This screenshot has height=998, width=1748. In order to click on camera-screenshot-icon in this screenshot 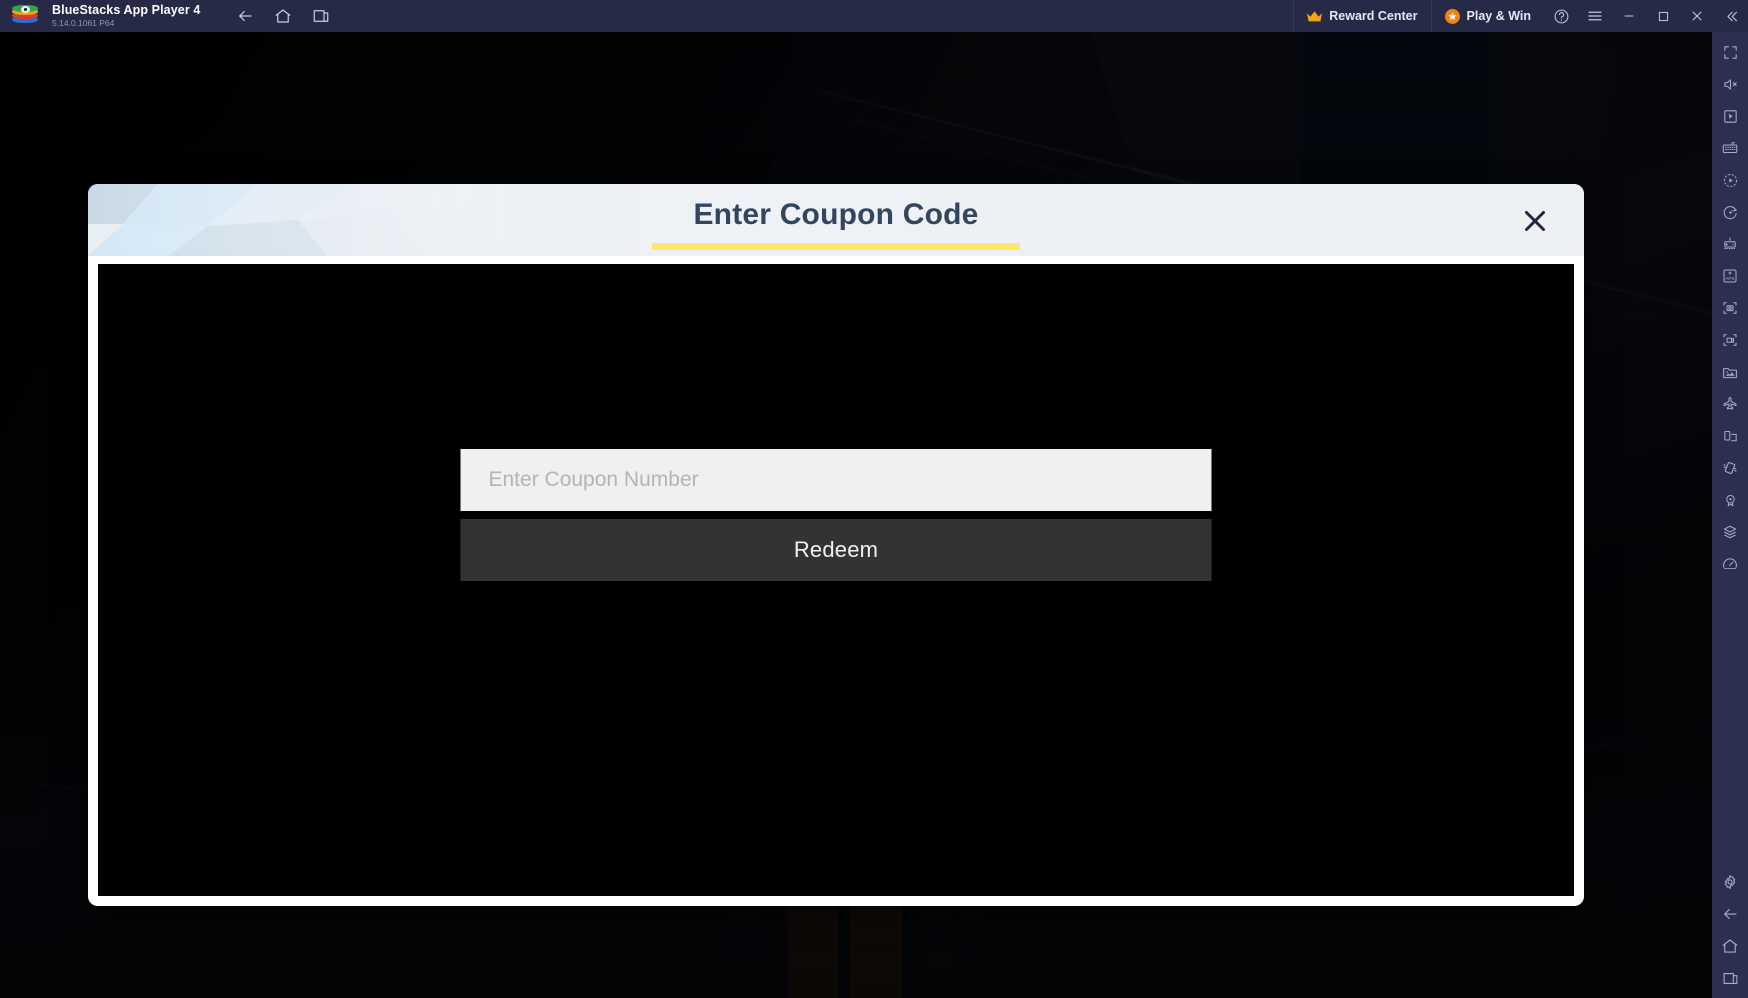, I will do `click(1730, 308)`.